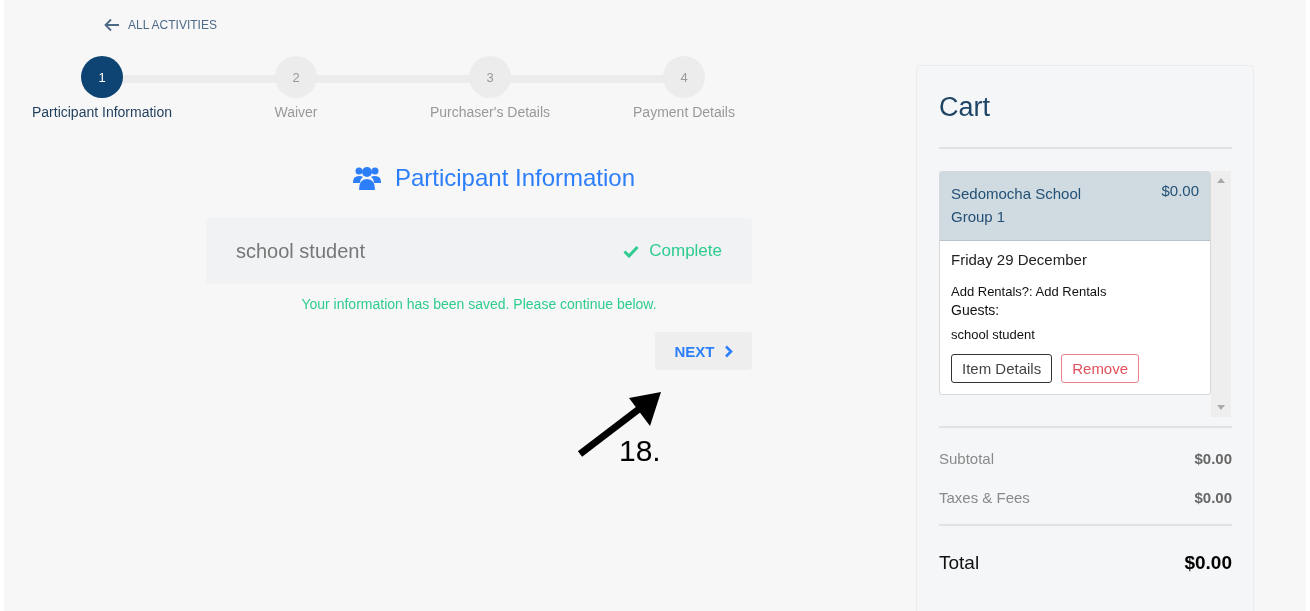 This screenshot has height=611, width=1310. What do you see at coordinates (1002, 368) in the screenshot?
I see `item-details-button: Item Details` at bounding box center [1002, 368].